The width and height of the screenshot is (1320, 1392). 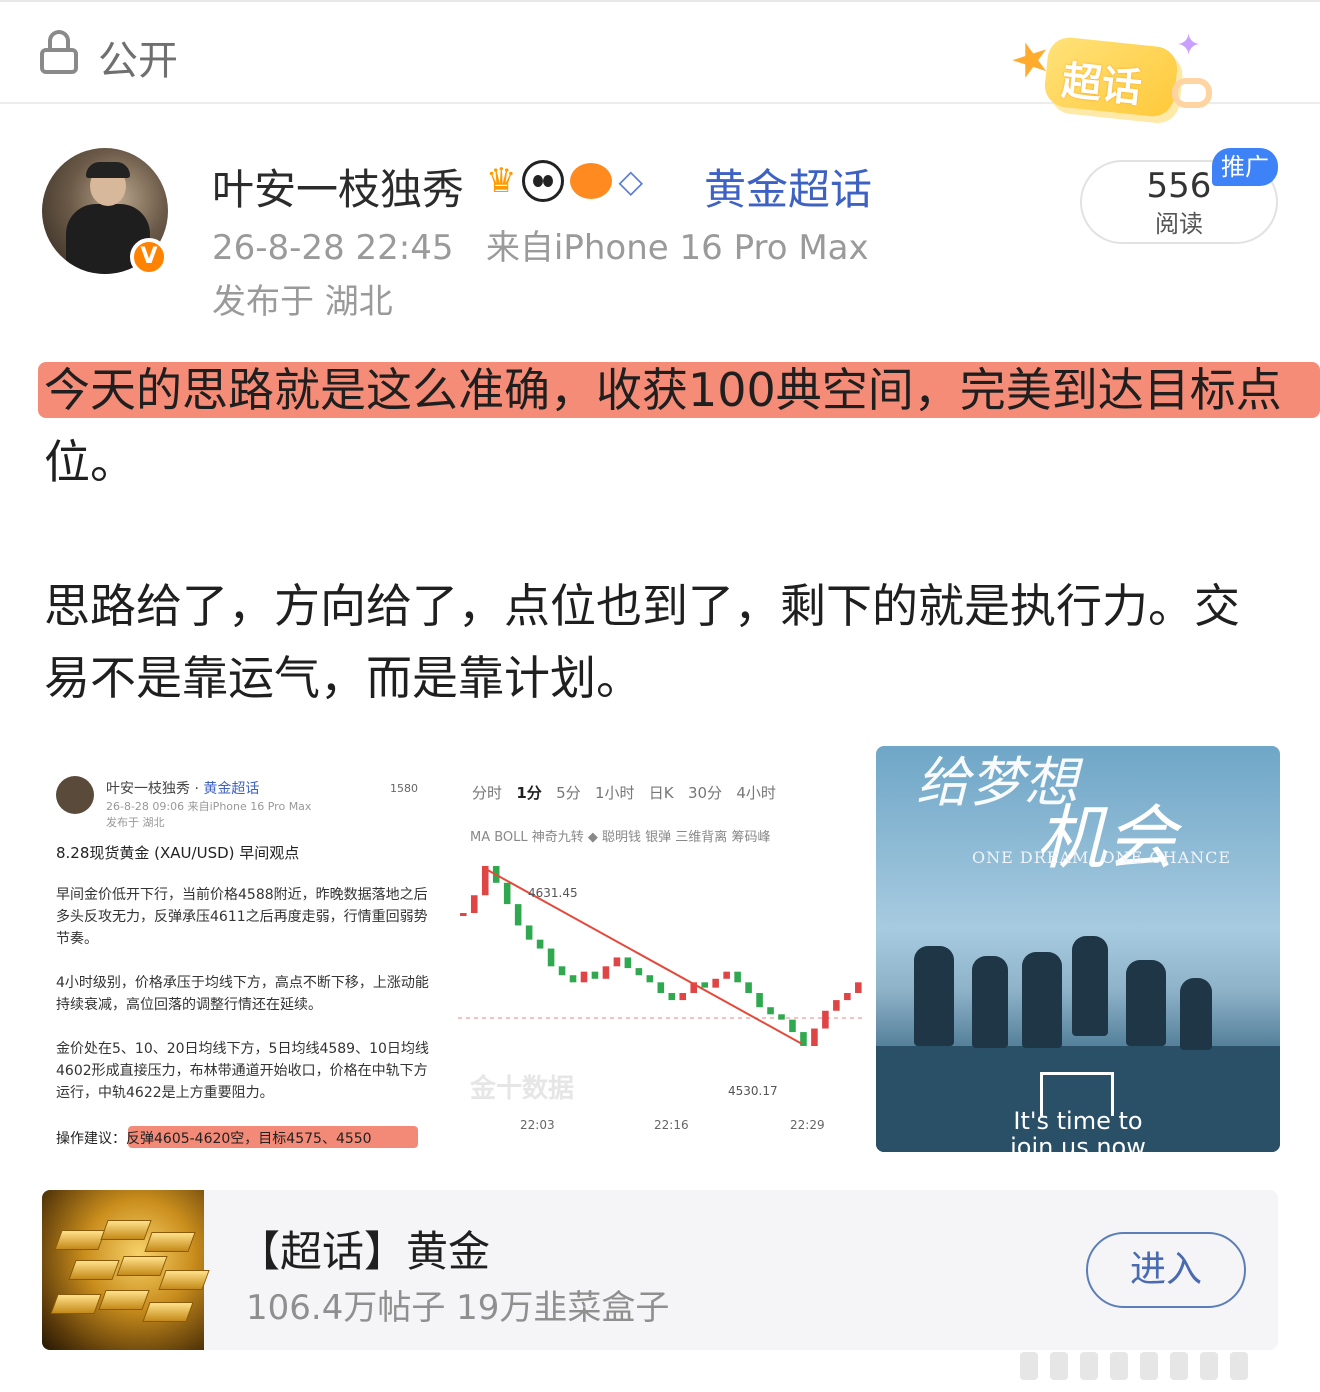 What do you see at coordinates (661, 793) in the screenshot?
I see `chart-tab: 日K` at bounding box center [661, 793].